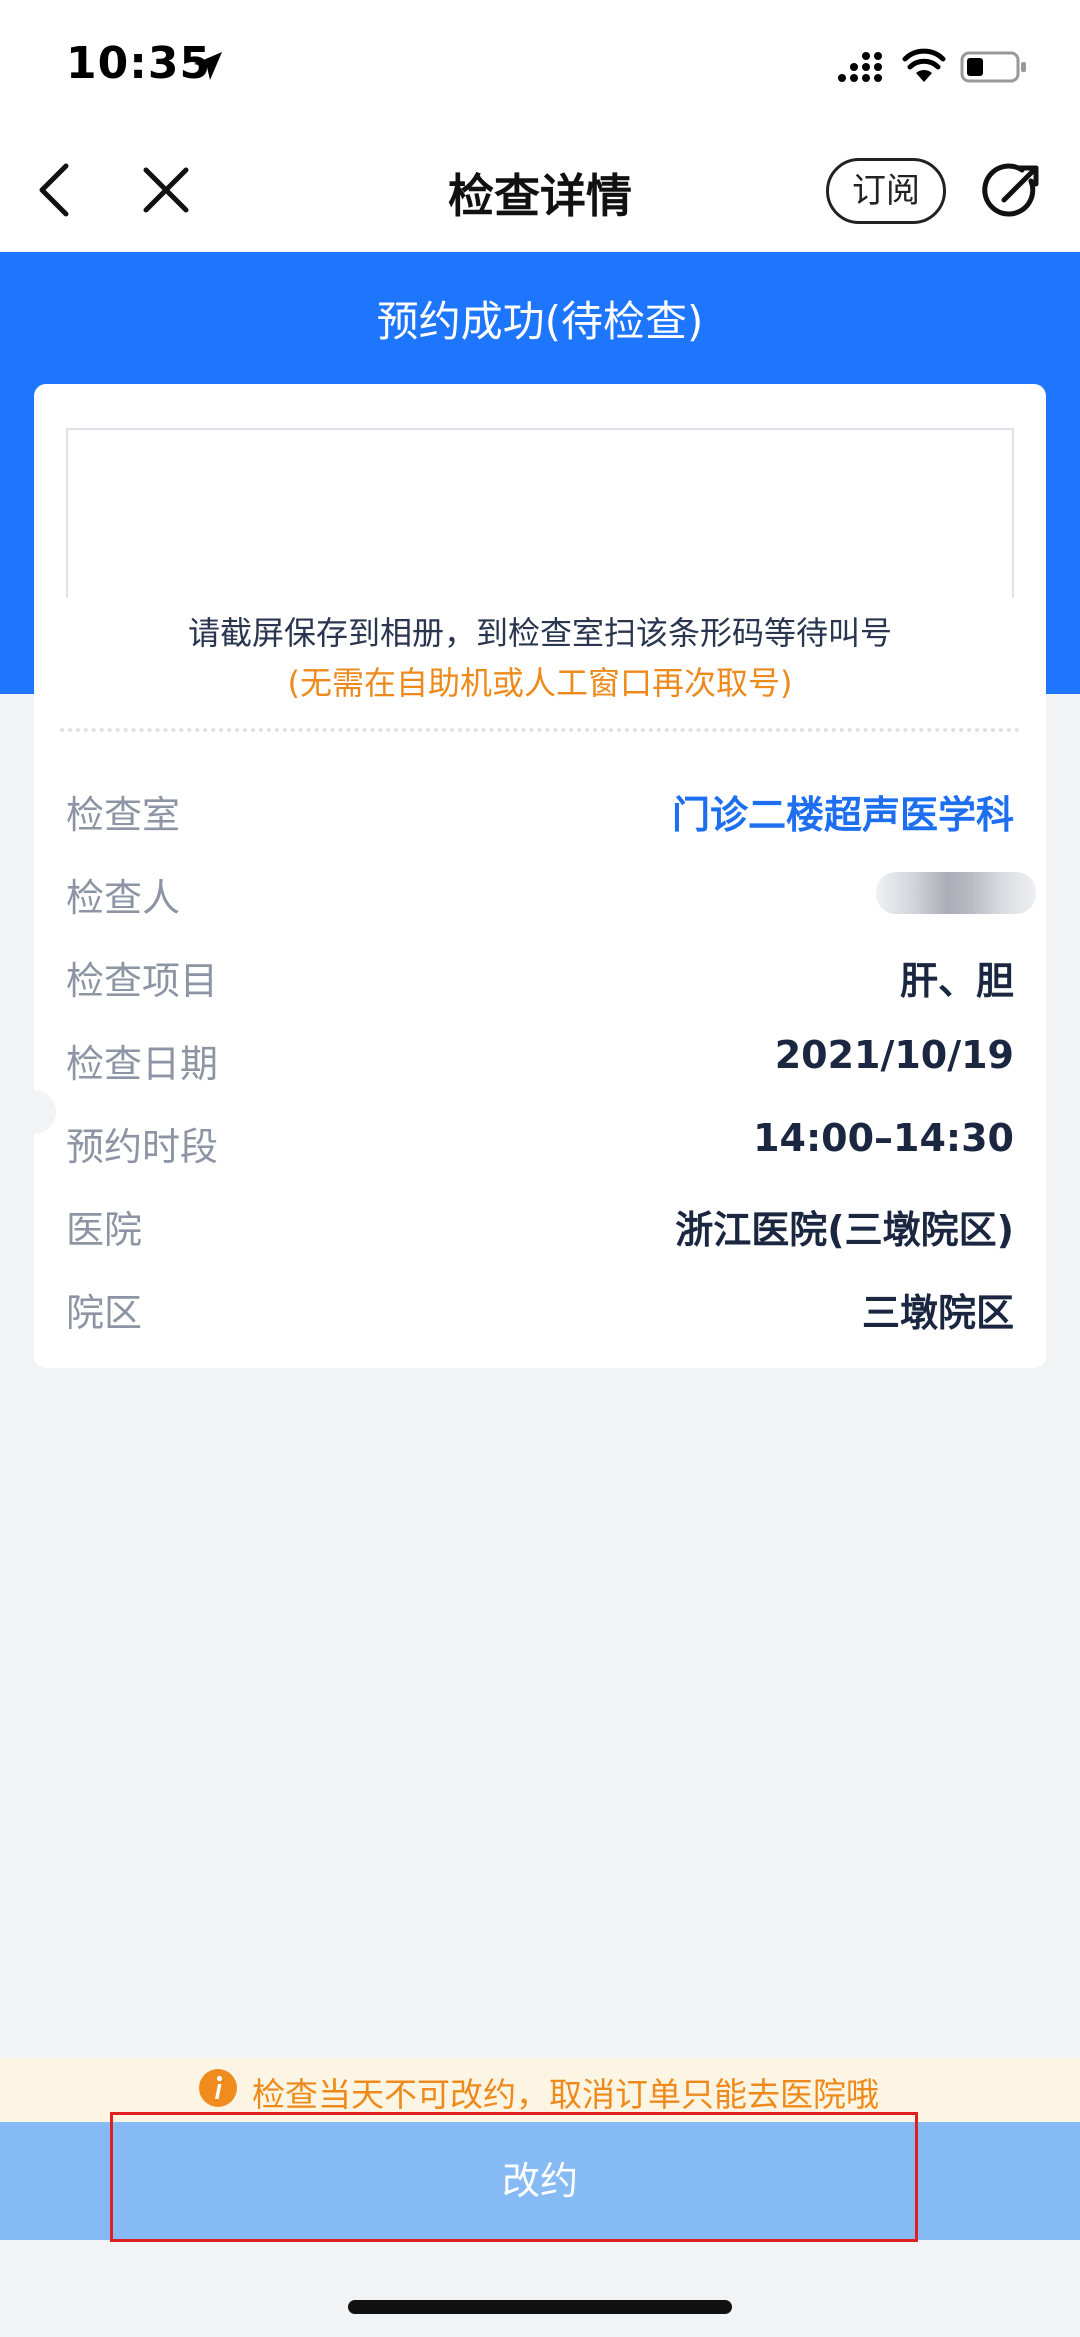 The image size is (1080, 2337). I want to click on detail-label: 检查室, so click(123, 815).